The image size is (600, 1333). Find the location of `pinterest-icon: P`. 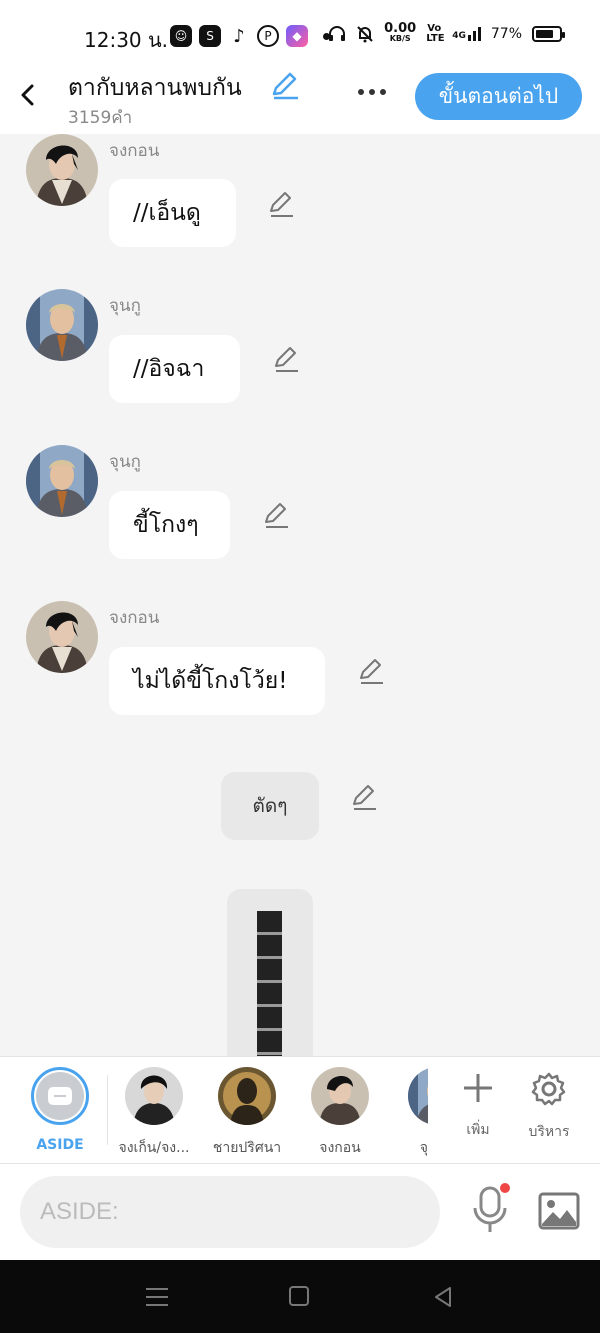

pinterest-icon: P is located at coordinates (268, 36).